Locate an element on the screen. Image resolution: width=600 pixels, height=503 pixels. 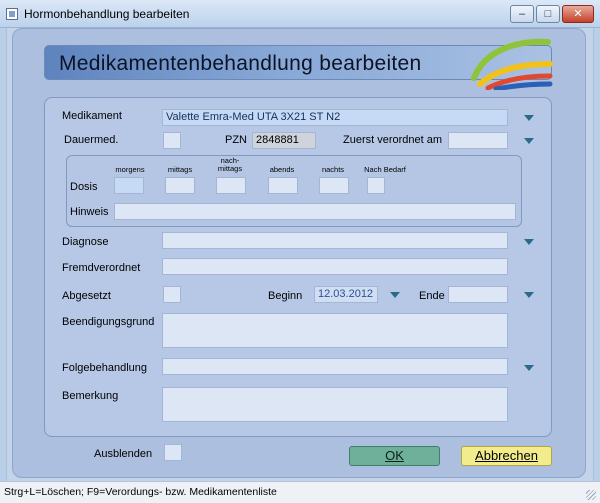
folgebehandlung-dropdown-icon is located at coordinates (529, 368).